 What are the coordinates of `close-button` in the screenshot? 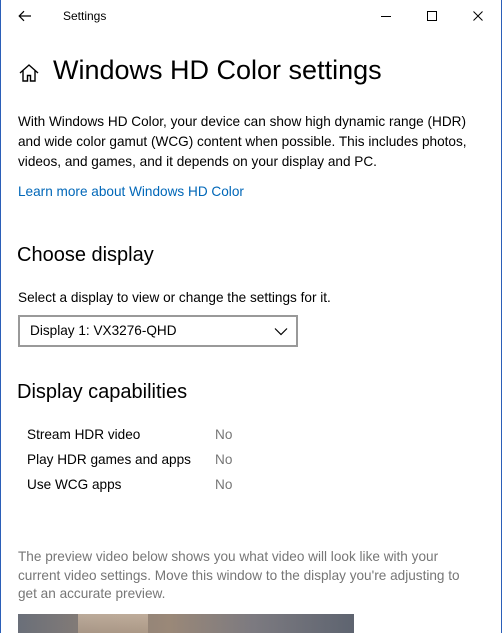 It's located at (478, 16).